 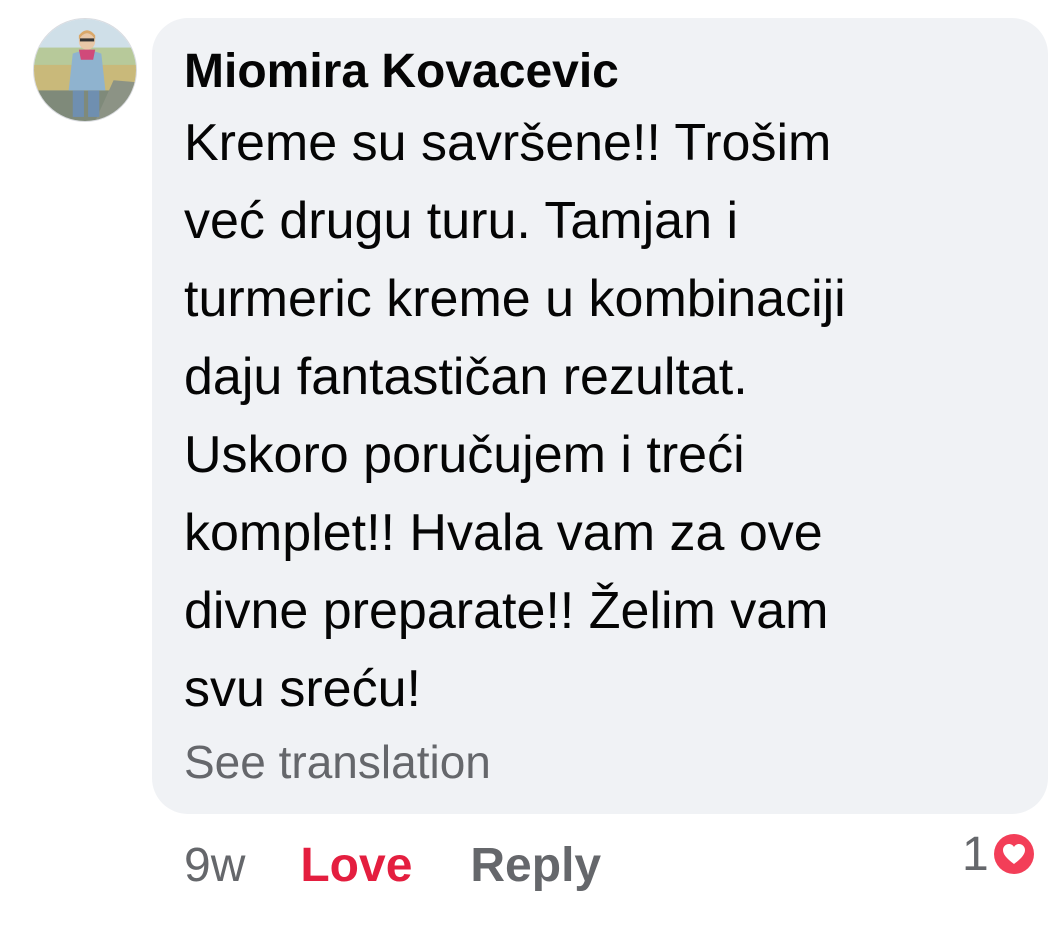 What do you see at coordinates (464, 455) in the screenshot?
I see `comment-text-line: Uskoro poručujem i treći` at bounding box center [464, 455].